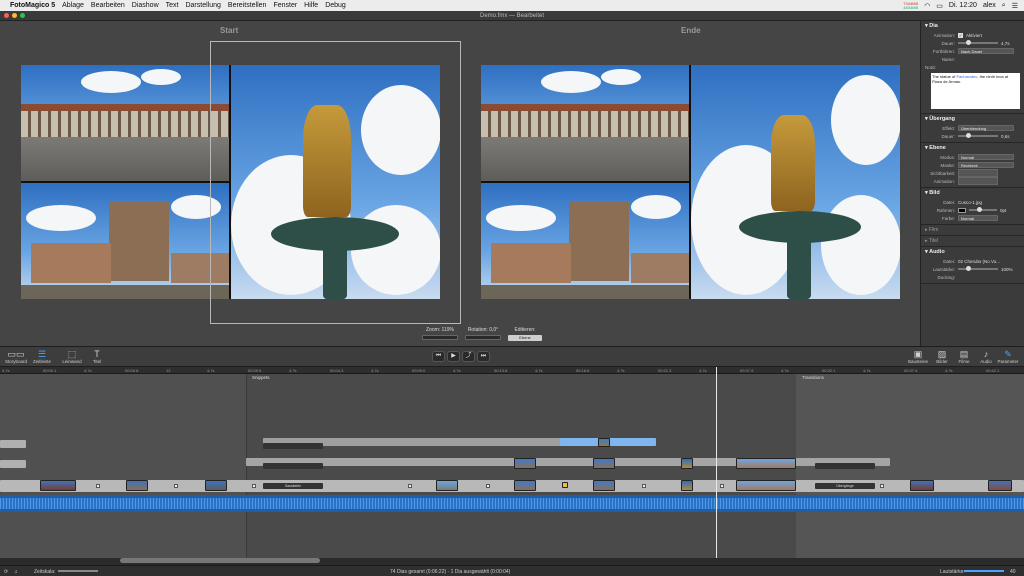 This screenshot has width=1024, height=576. Describe the element at coordinates (845, 486) in the screenshot. I see `text-clip-2: Übergänge` at that location.